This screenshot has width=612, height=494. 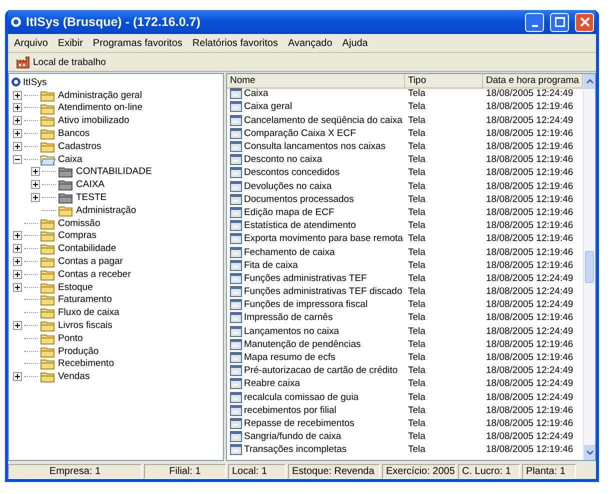 What do you see at coordinates (589, 267) in the screenshot?
I see `scroll-thumb` at bounding box center [589, 267].